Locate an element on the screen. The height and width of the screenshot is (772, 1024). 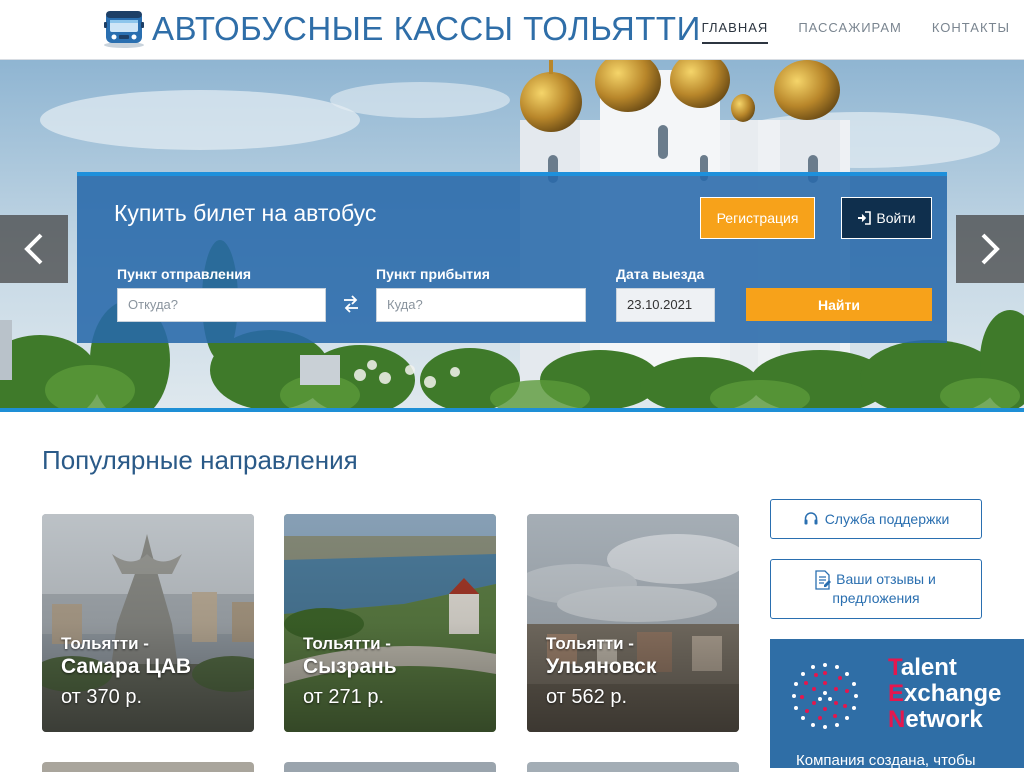
login-button: Войти is located at coordinates (886, 218).